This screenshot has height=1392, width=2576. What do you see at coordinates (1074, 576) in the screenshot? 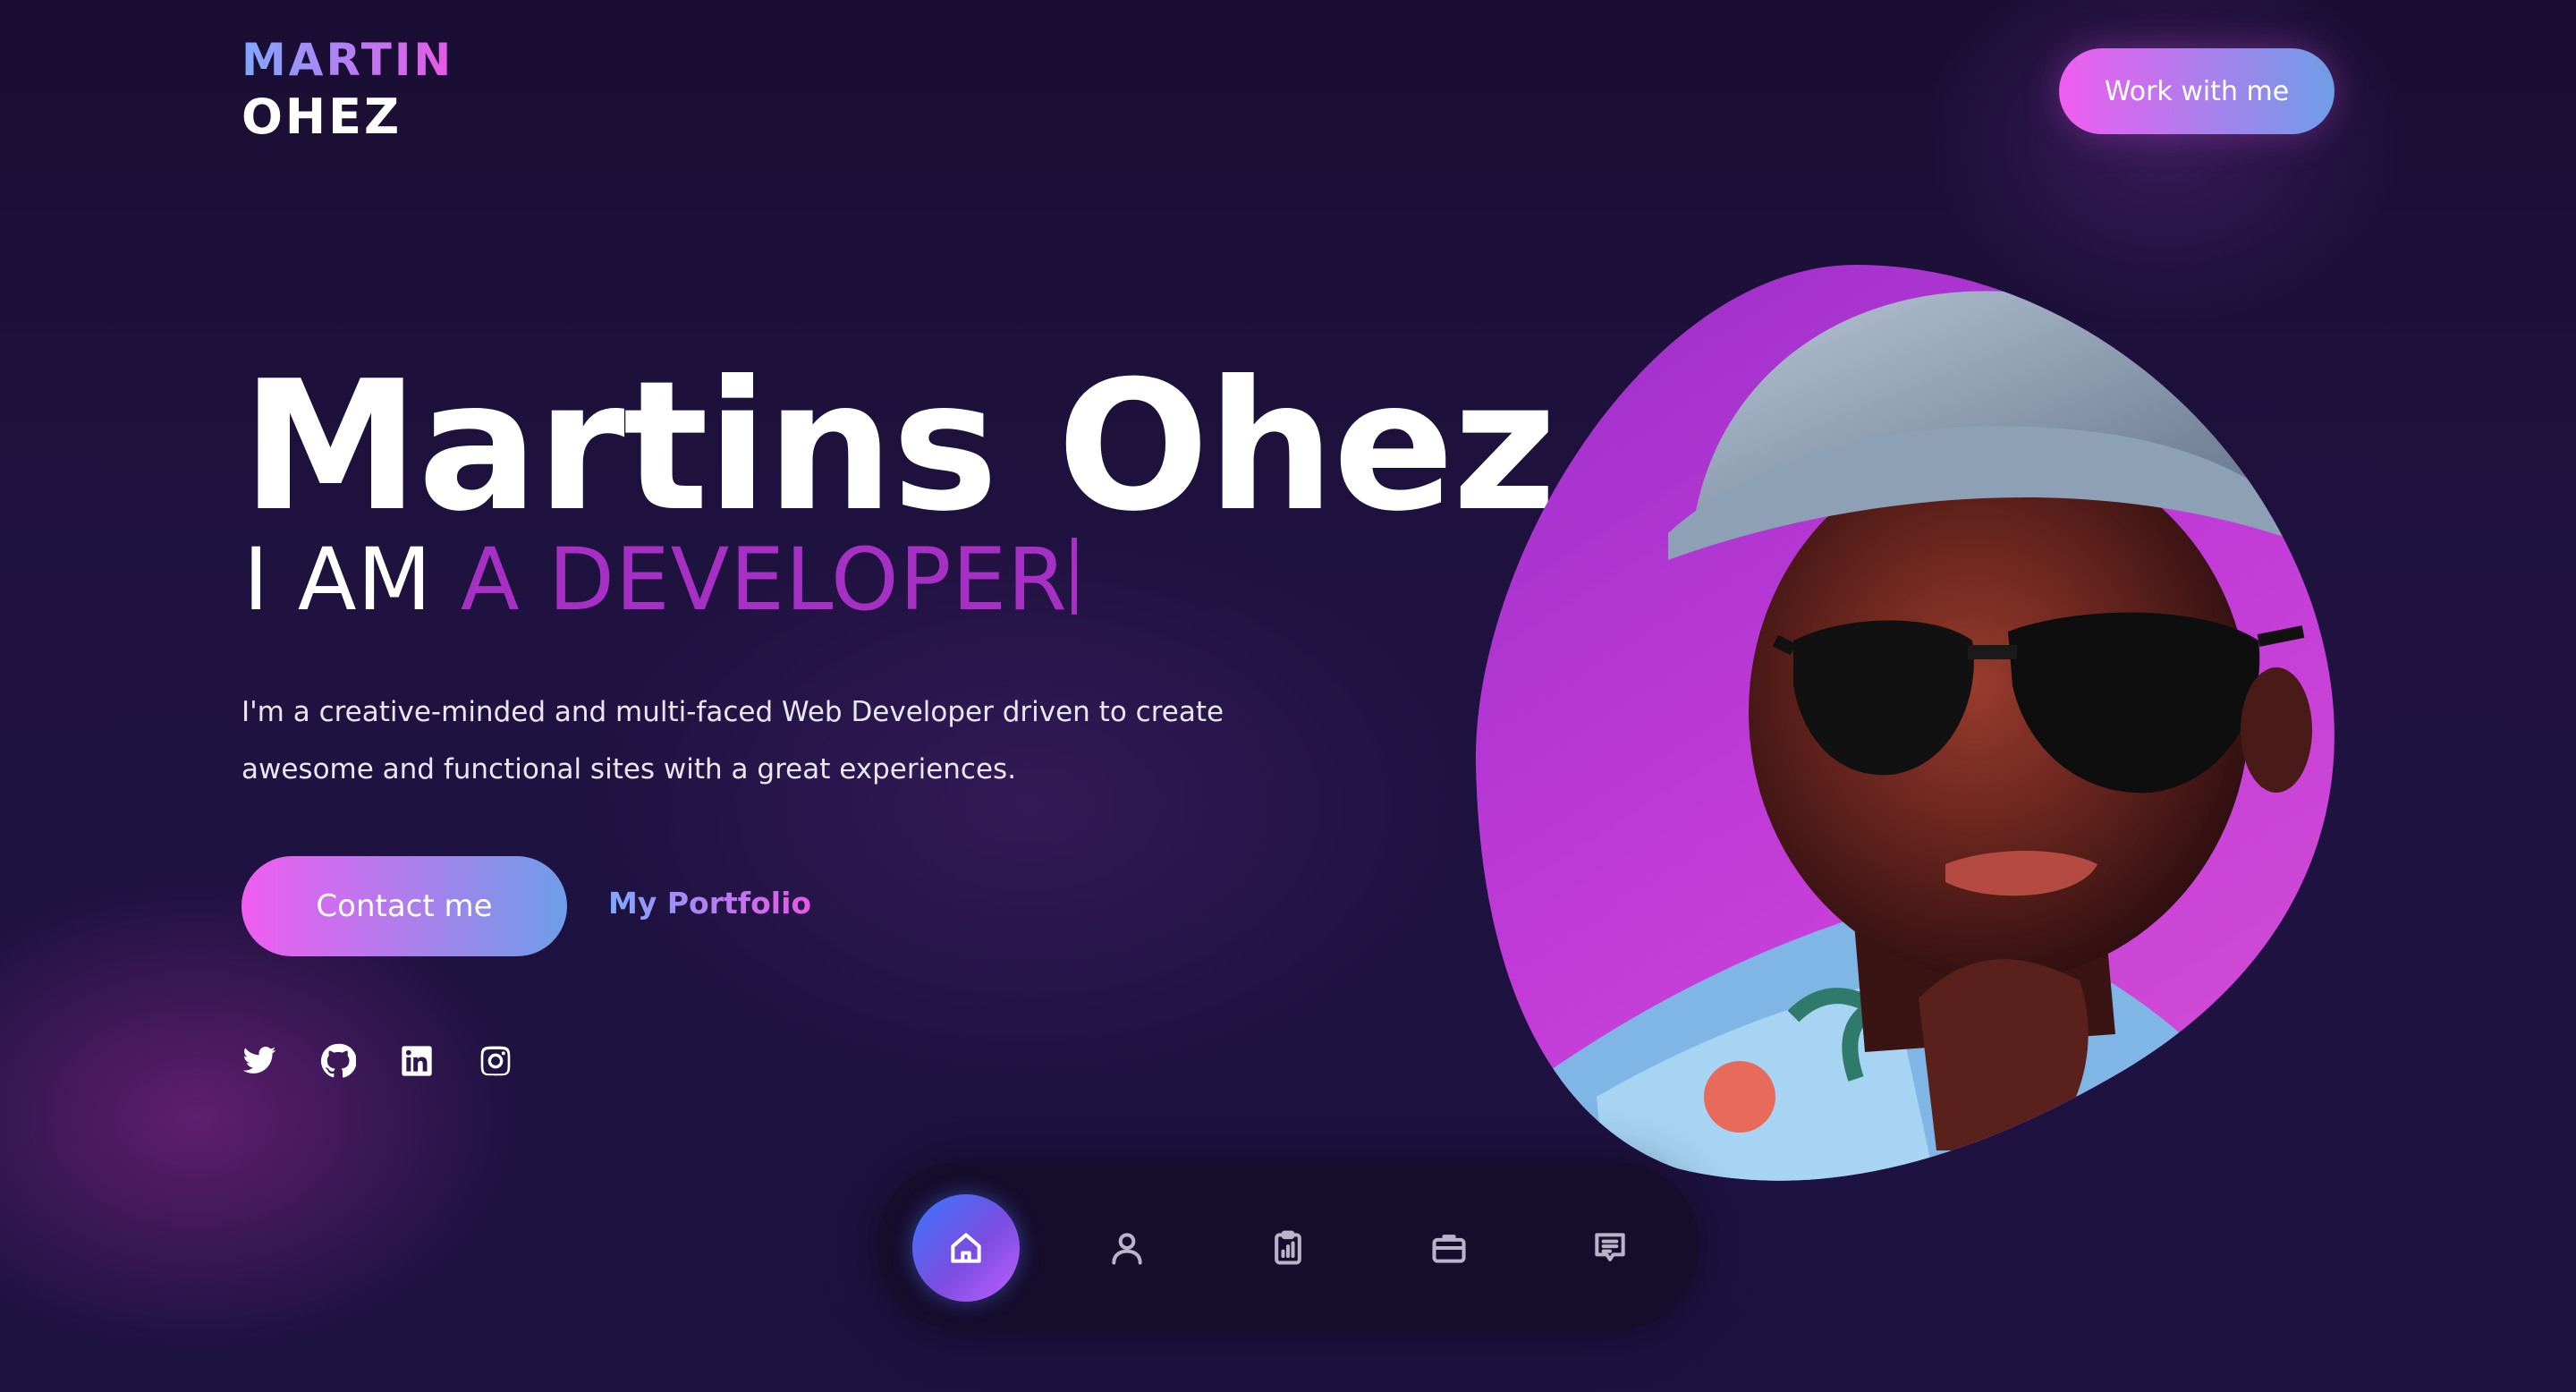
I see `typing-cursor` at bounding box center [1074, 576].